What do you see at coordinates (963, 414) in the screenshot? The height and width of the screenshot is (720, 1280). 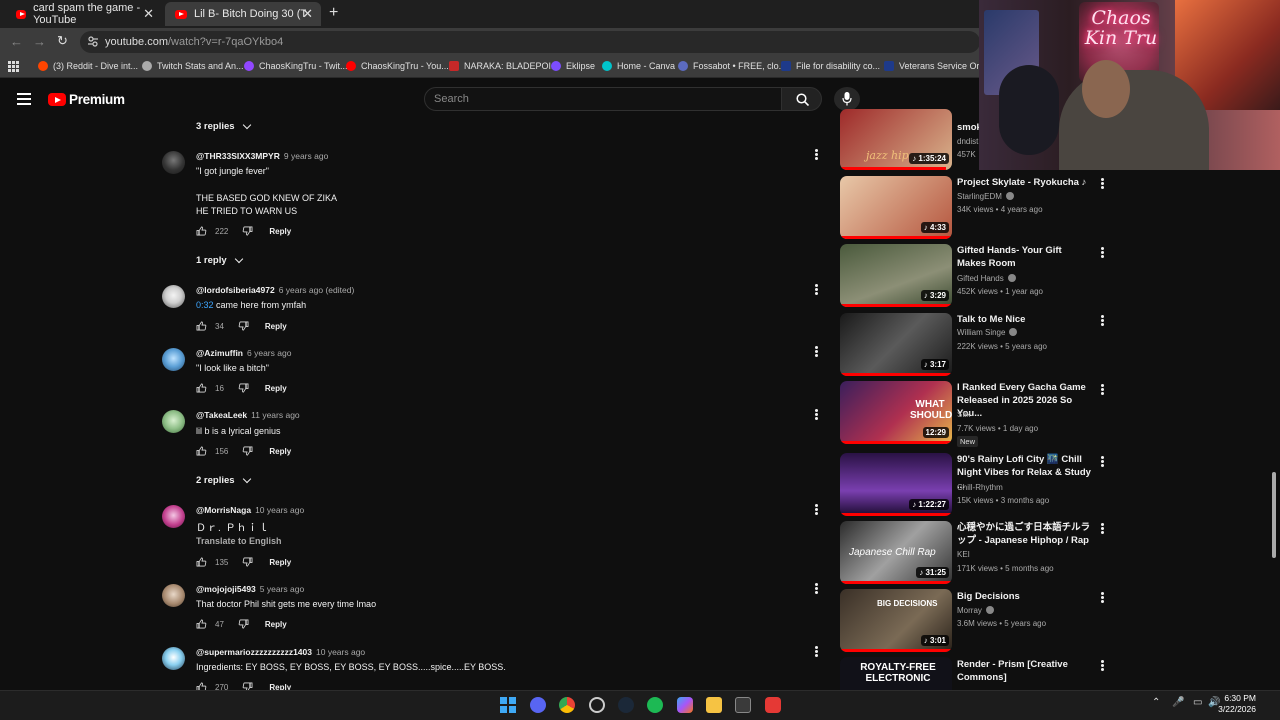 I see `channel-name: Stix` at bounding box center [963, 414].